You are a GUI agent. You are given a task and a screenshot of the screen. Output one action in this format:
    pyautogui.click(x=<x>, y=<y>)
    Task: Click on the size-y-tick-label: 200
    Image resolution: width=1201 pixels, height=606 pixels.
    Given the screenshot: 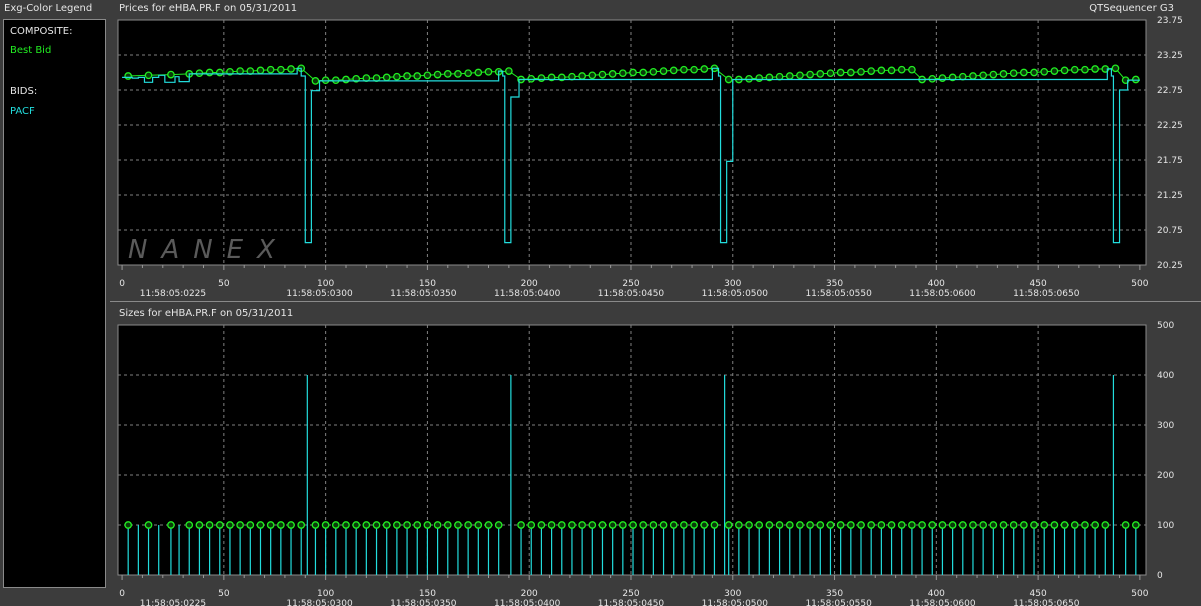 What is the action you would take?
    pyautogui.click(x=1165, y=476)
    